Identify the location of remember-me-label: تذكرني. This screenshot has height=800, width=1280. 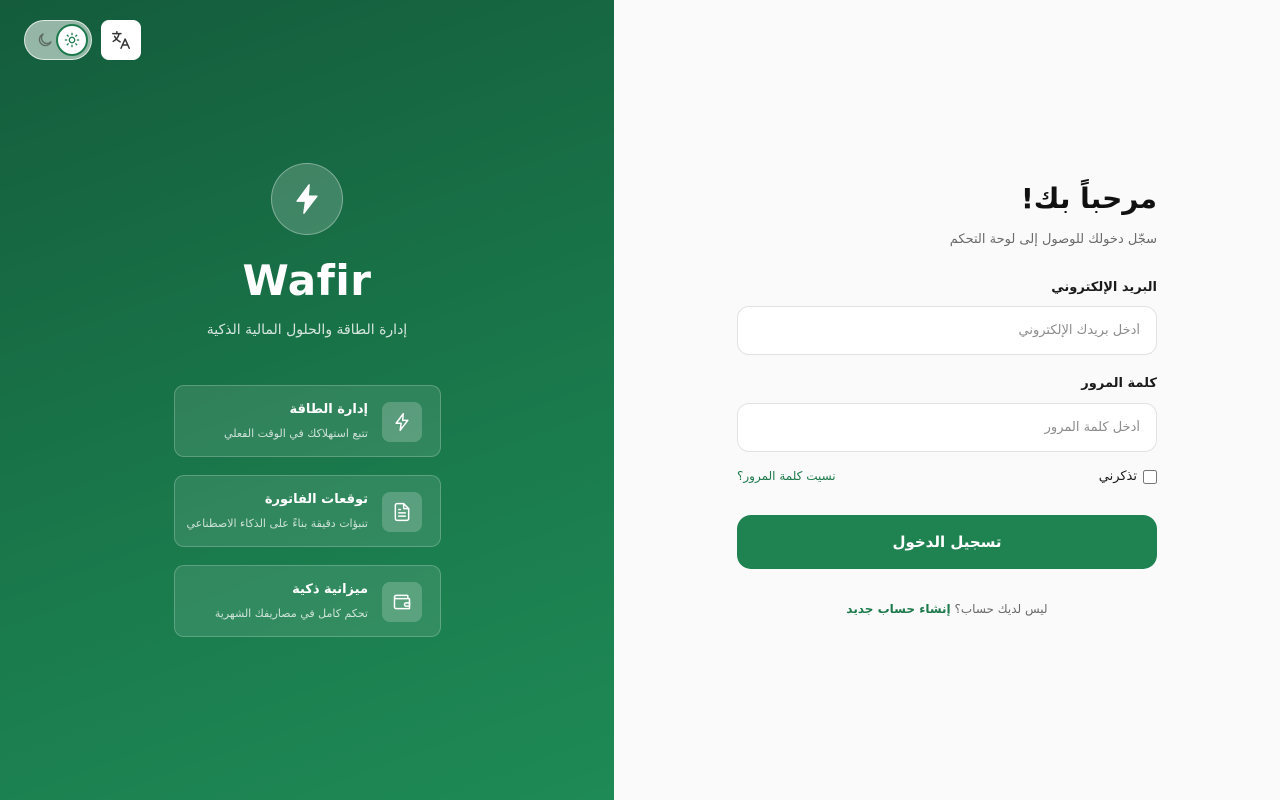
(1117, 476).